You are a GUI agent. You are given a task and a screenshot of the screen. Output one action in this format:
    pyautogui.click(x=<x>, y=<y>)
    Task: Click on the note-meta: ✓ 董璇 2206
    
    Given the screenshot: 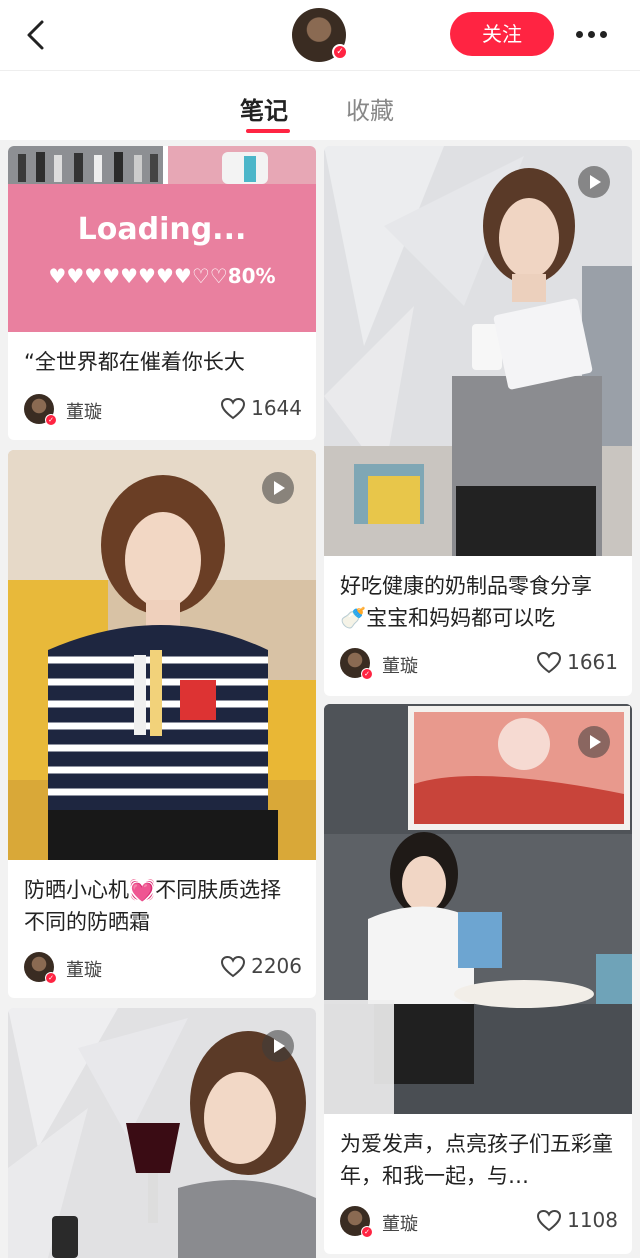 What is the action you would take?
    pyautogui.click(x=163, y=968)
    